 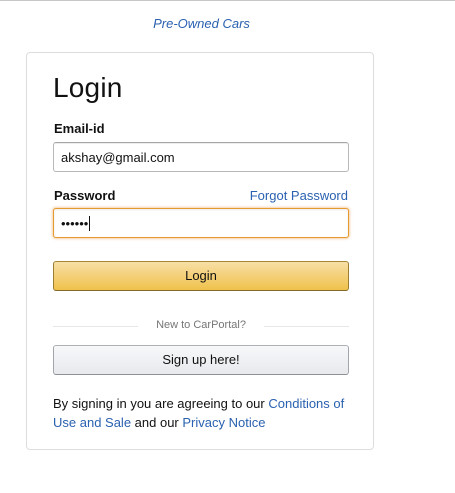 I want to click on divider-line-right, so click(x=306, y=326).